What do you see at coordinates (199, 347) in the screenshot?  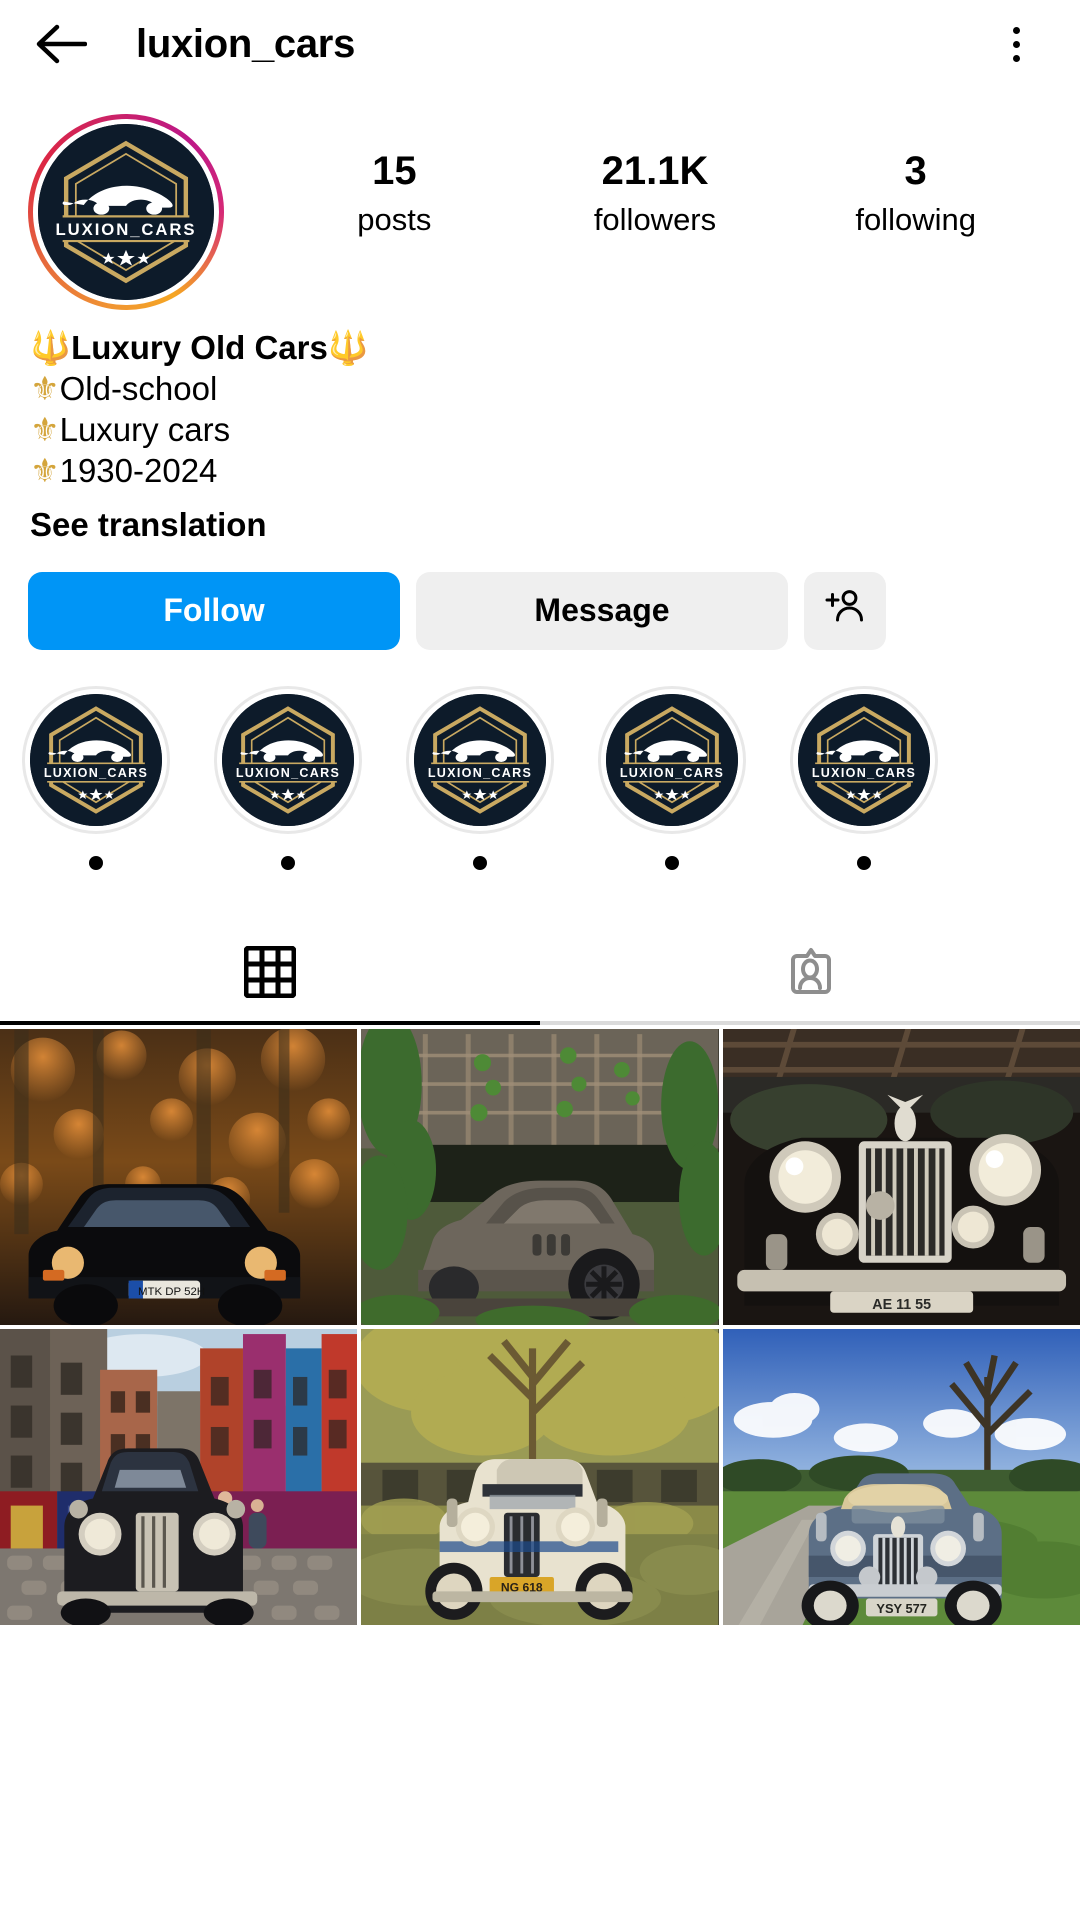 I see `bio-line-title-text: Luxury Old Cars` at bounding box center [199, 347].